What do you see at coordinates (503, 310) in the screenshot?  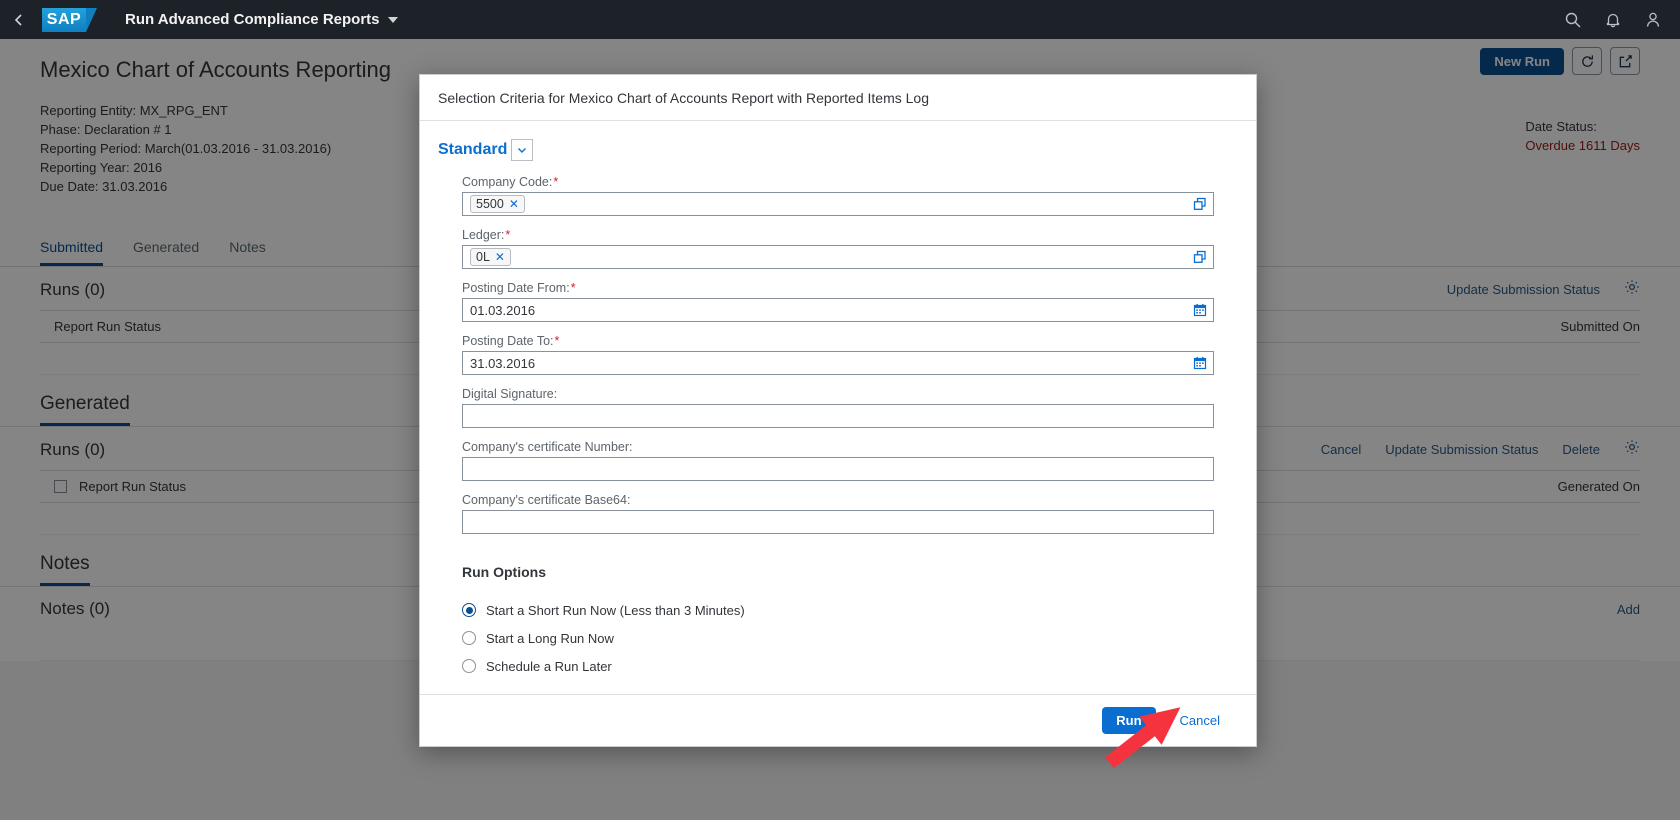 I see `posting-date-from-value: 01.03.2016` at bounding box center [503, 310].